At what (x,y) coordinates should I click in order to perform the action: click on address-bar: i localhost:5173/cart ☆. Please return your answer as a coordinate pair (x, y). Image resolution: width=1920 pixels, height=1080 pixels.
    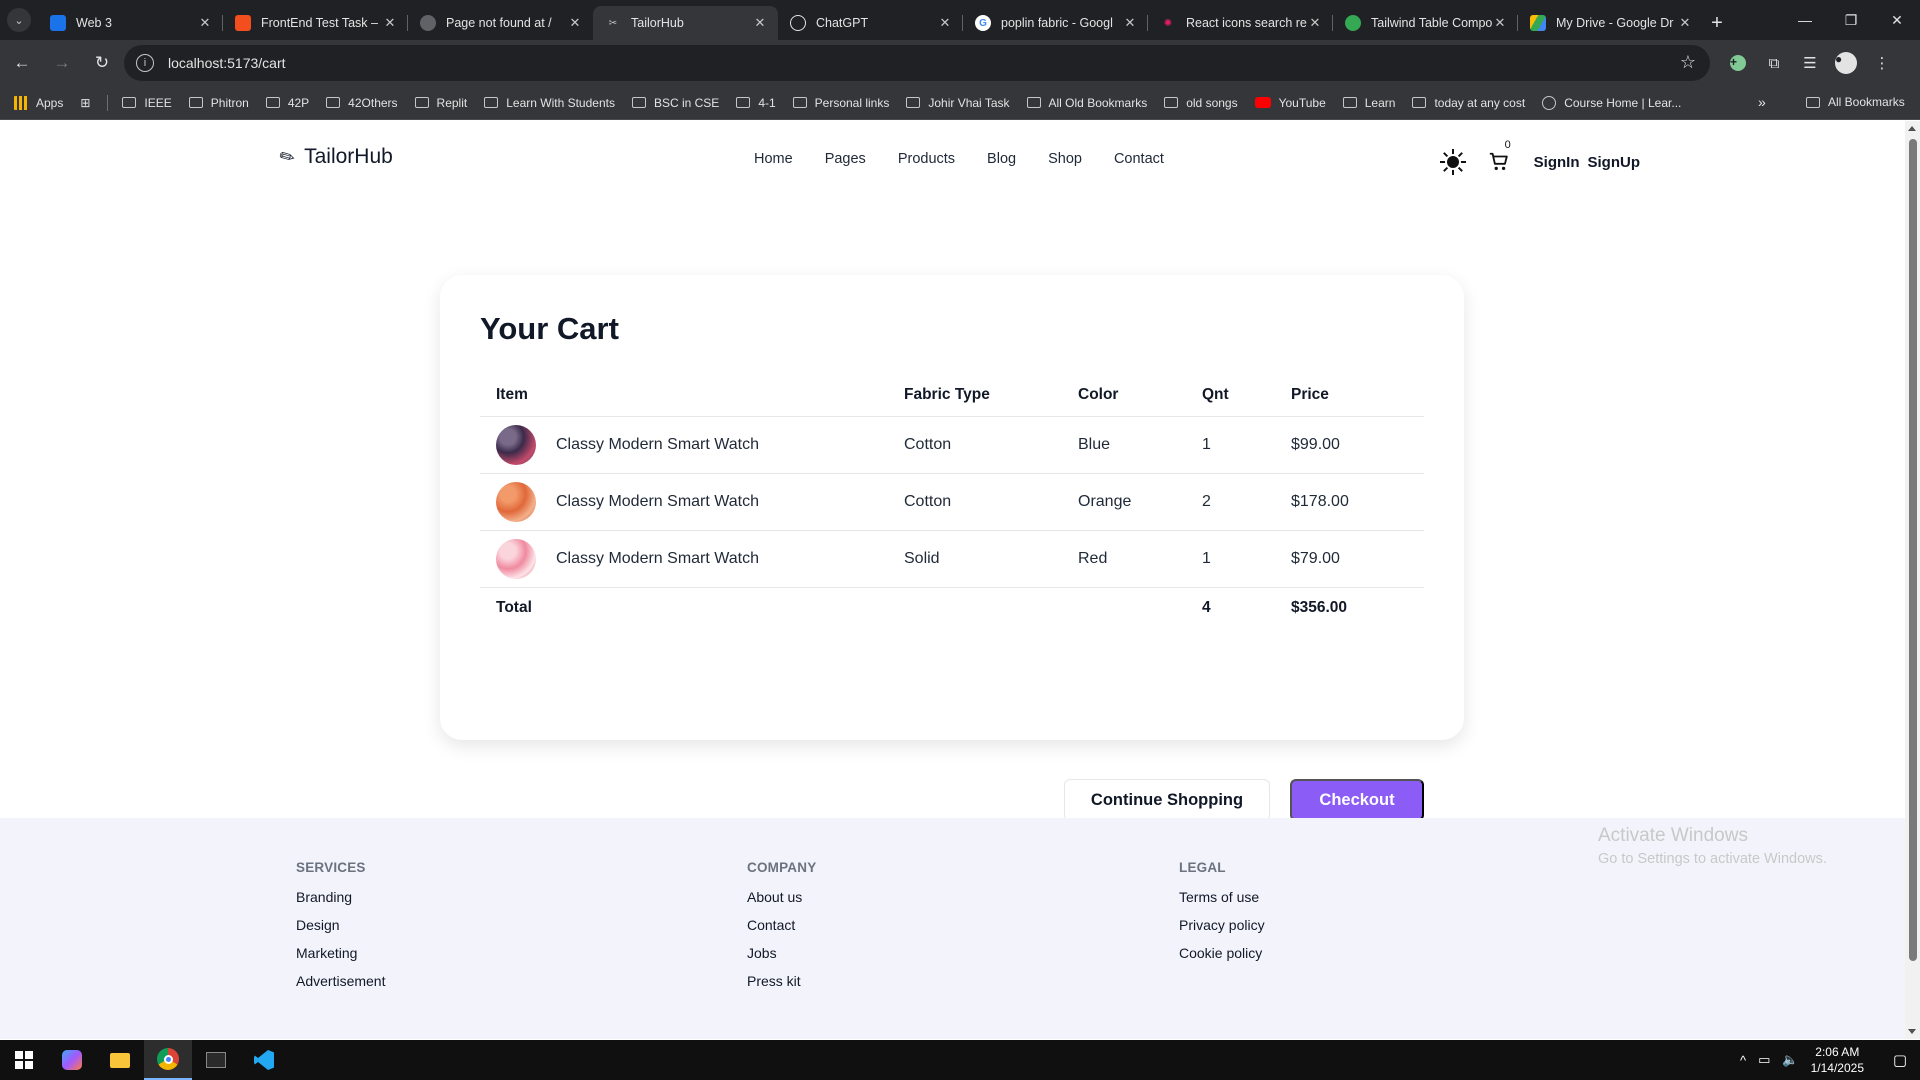
    Looking at the image, I should click on (917, 63).